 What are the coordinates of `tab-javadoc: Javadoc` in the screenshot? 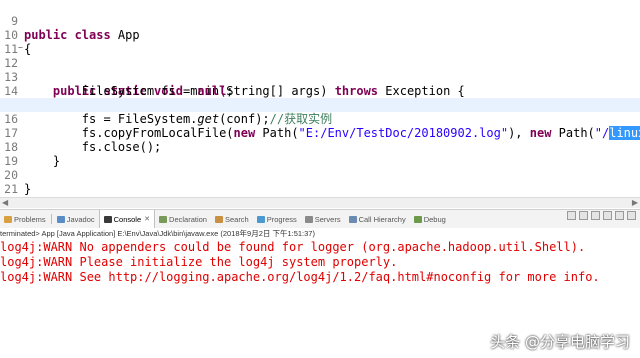 It's located at (76, 219).